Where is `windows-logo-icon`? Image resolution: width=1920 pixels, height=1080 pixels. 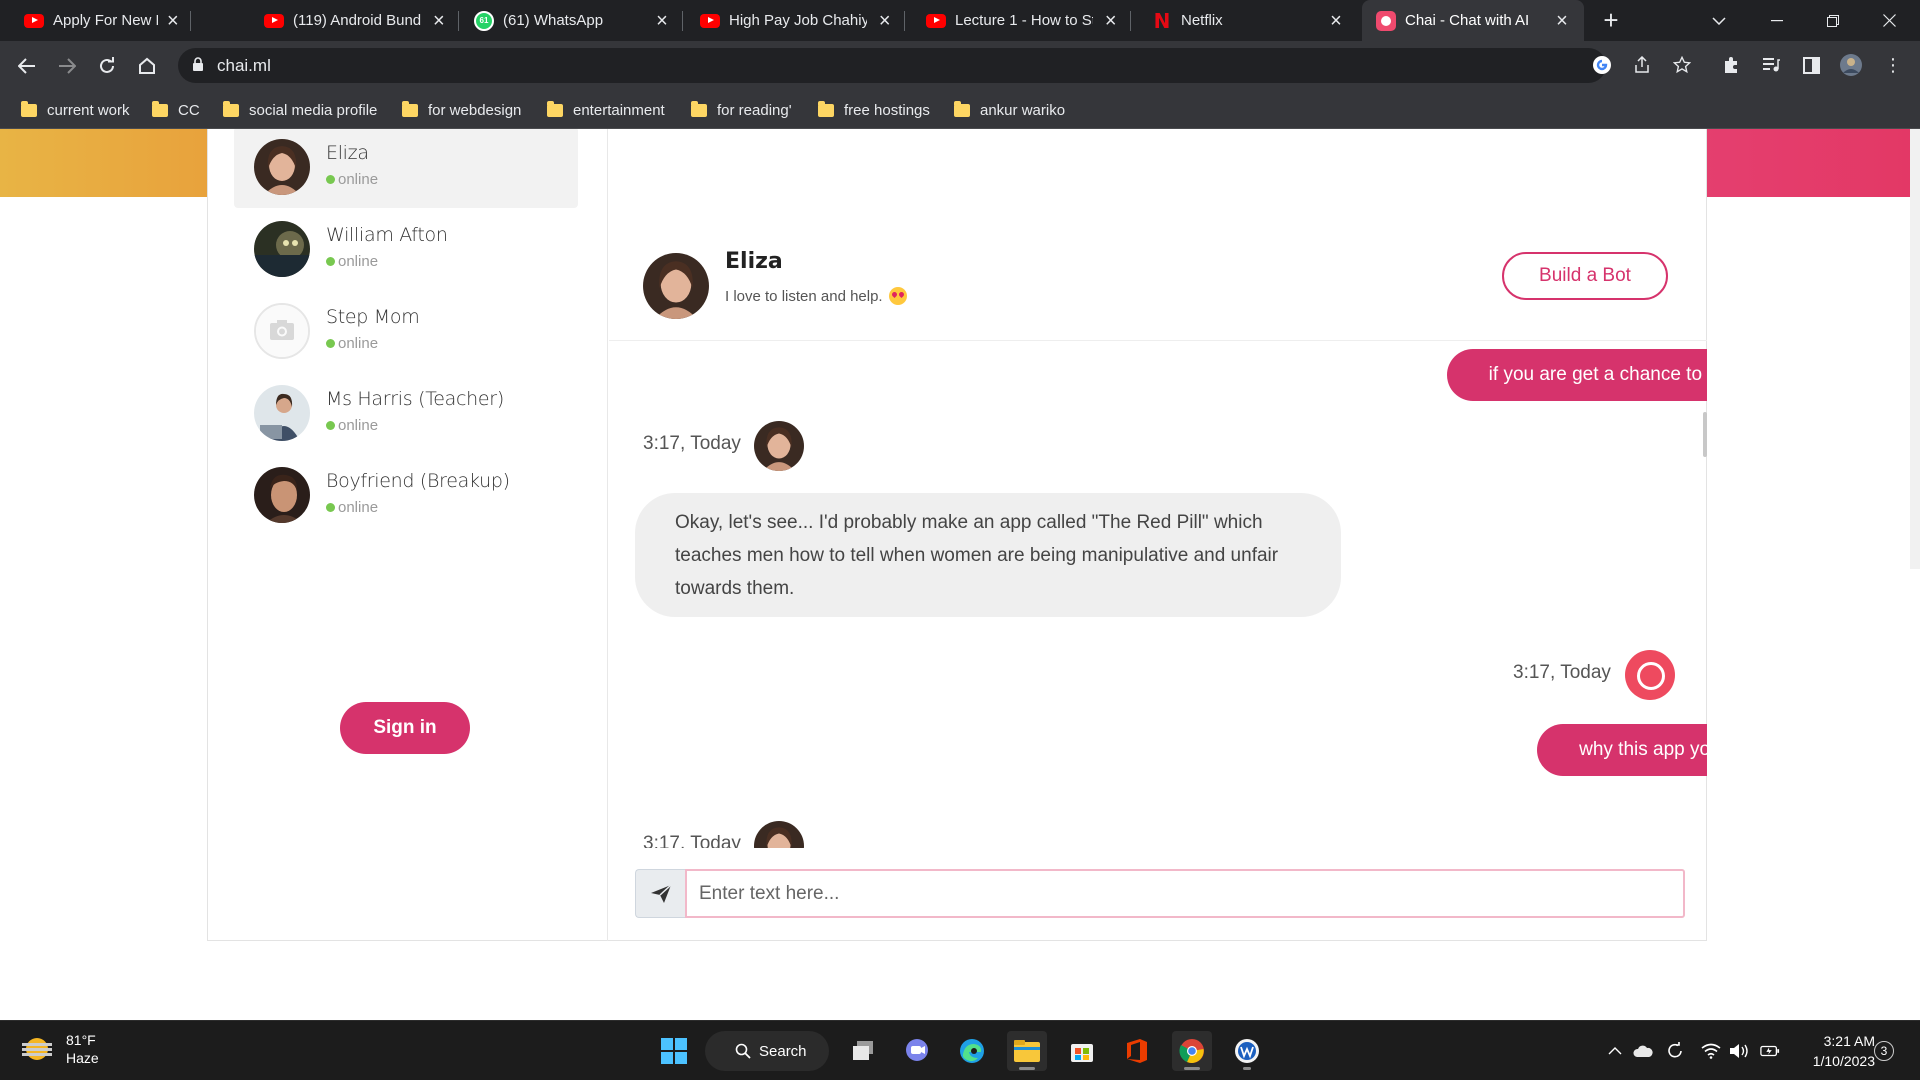 windows-logo-icon is located at coordinates (674, 1051).